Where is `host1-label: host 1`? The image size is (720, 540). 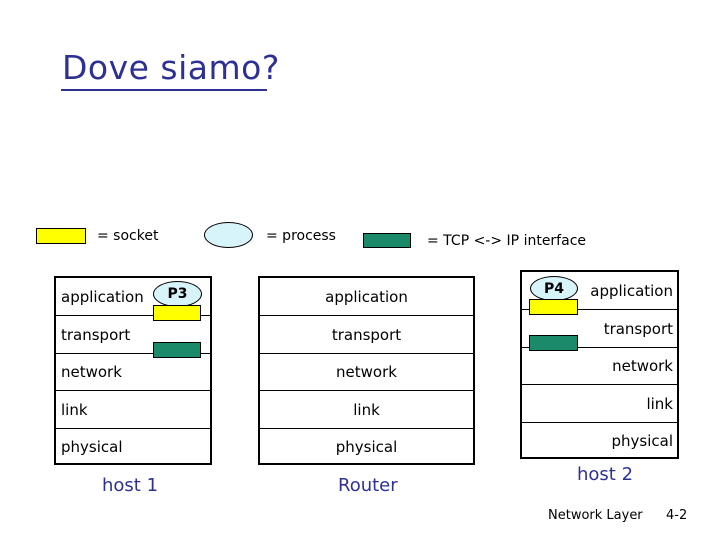 host1-label: host 1 is located at coordinates (130, 485).